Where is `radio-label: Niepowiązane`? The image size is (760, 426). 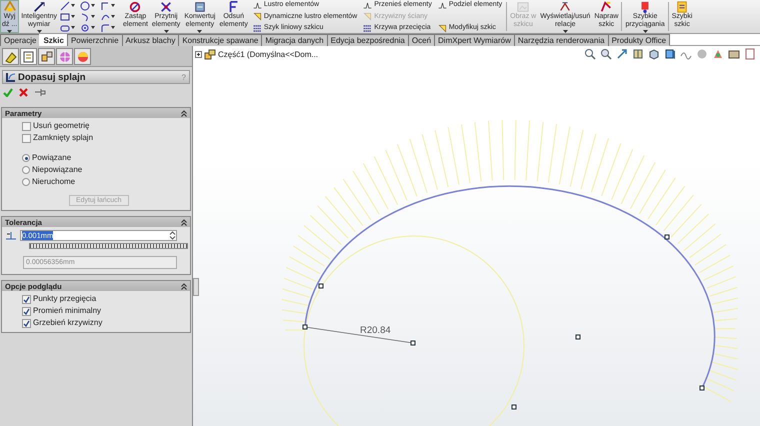 radio-label: Niepowiązane is located at coordinates (57, 170).